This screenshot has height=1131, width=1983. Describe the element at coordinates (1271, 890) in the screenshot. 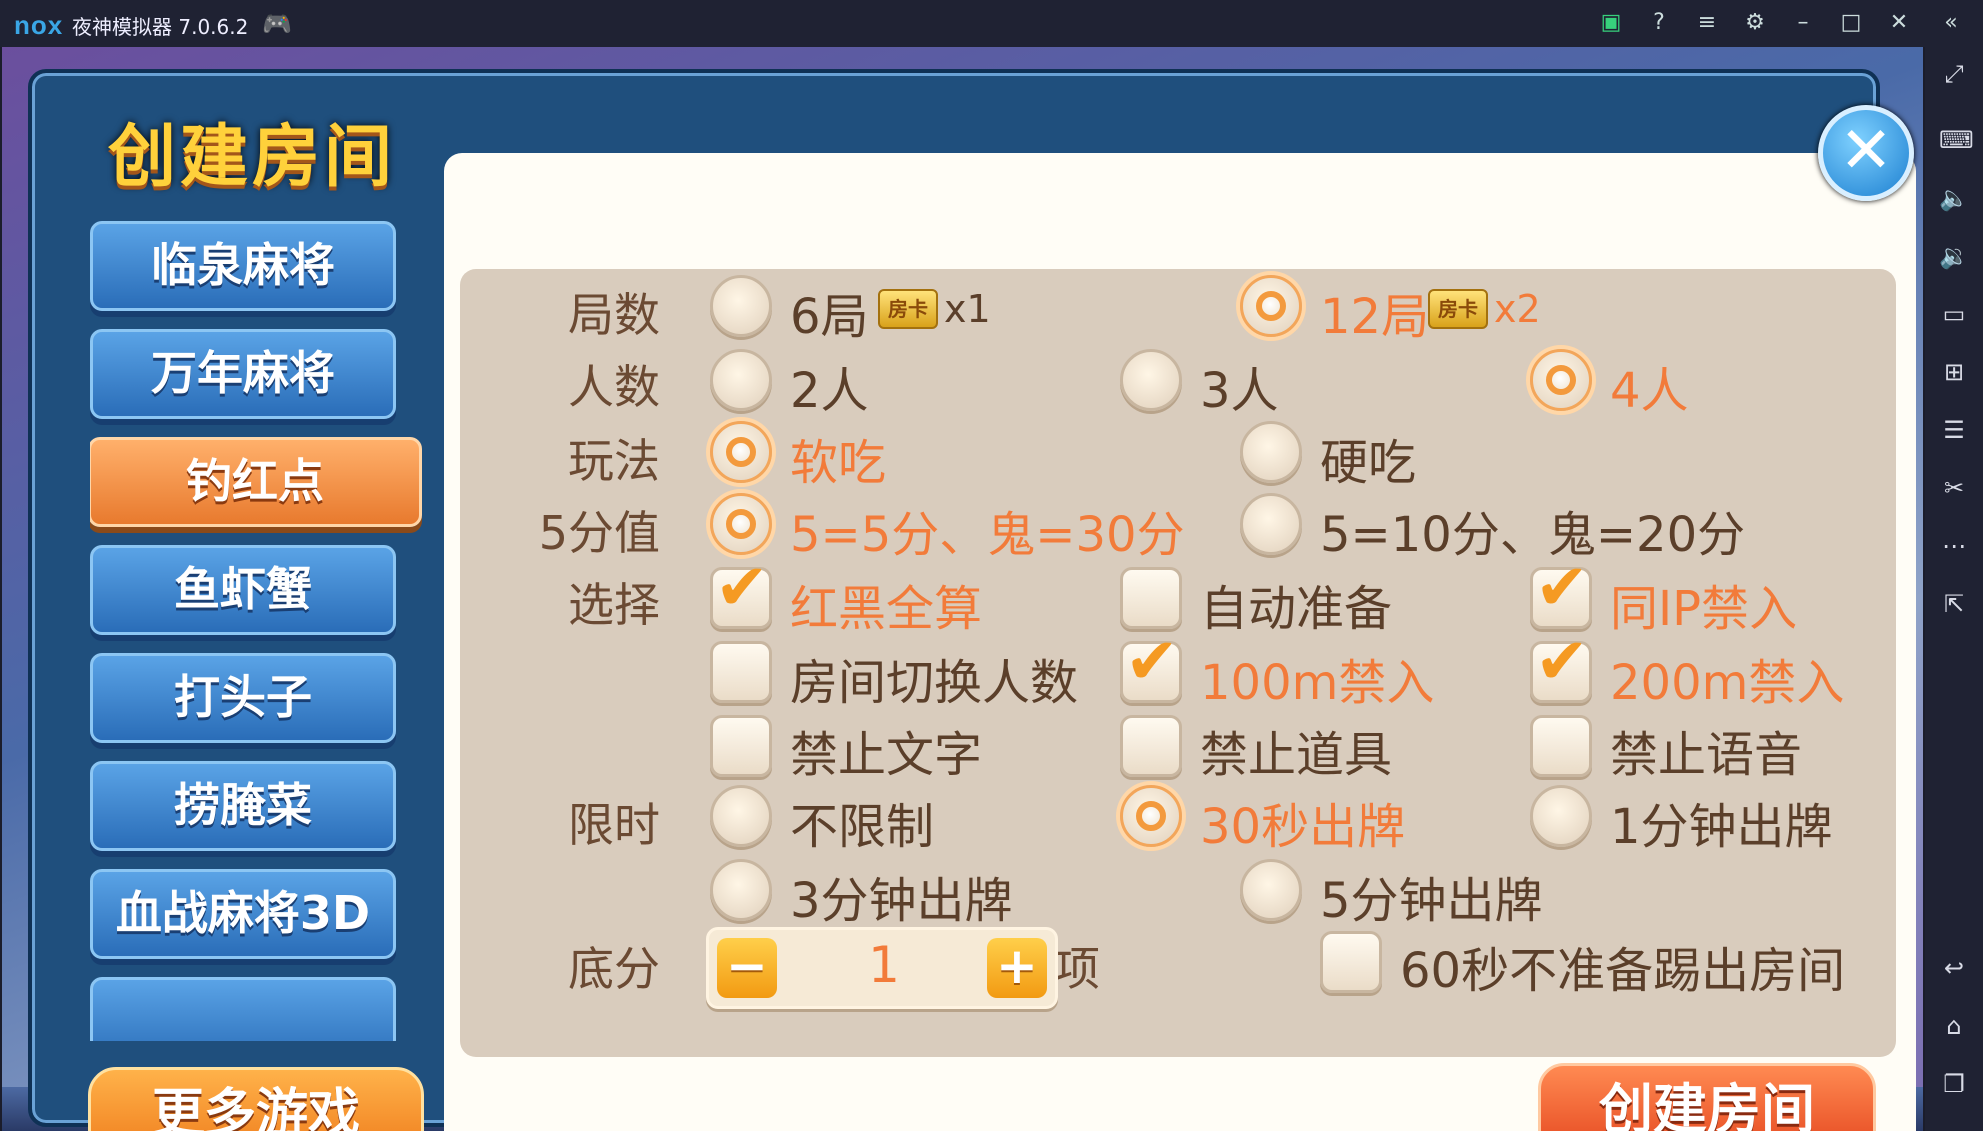

I see `timelimit-5m-radio` at that location.